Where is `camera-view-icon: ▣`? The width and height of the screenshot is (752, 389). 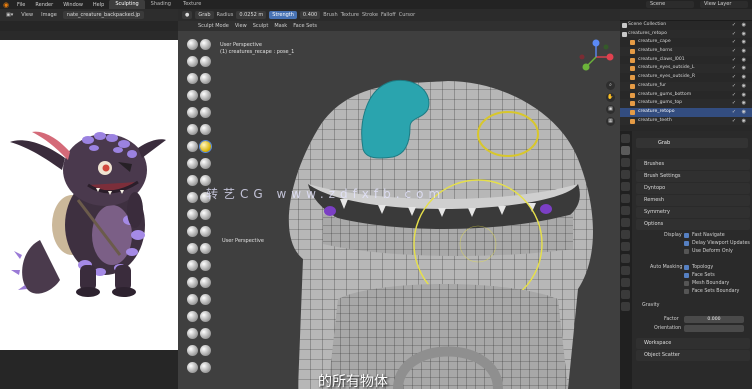 camera-view-icon: ▣ is located at coordinates (610, 109).